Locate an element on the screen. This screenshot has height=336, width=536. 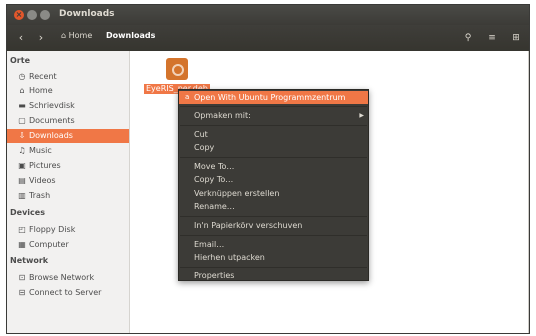
sidebar-item-label: Trash is located at coordinates (40, 195).